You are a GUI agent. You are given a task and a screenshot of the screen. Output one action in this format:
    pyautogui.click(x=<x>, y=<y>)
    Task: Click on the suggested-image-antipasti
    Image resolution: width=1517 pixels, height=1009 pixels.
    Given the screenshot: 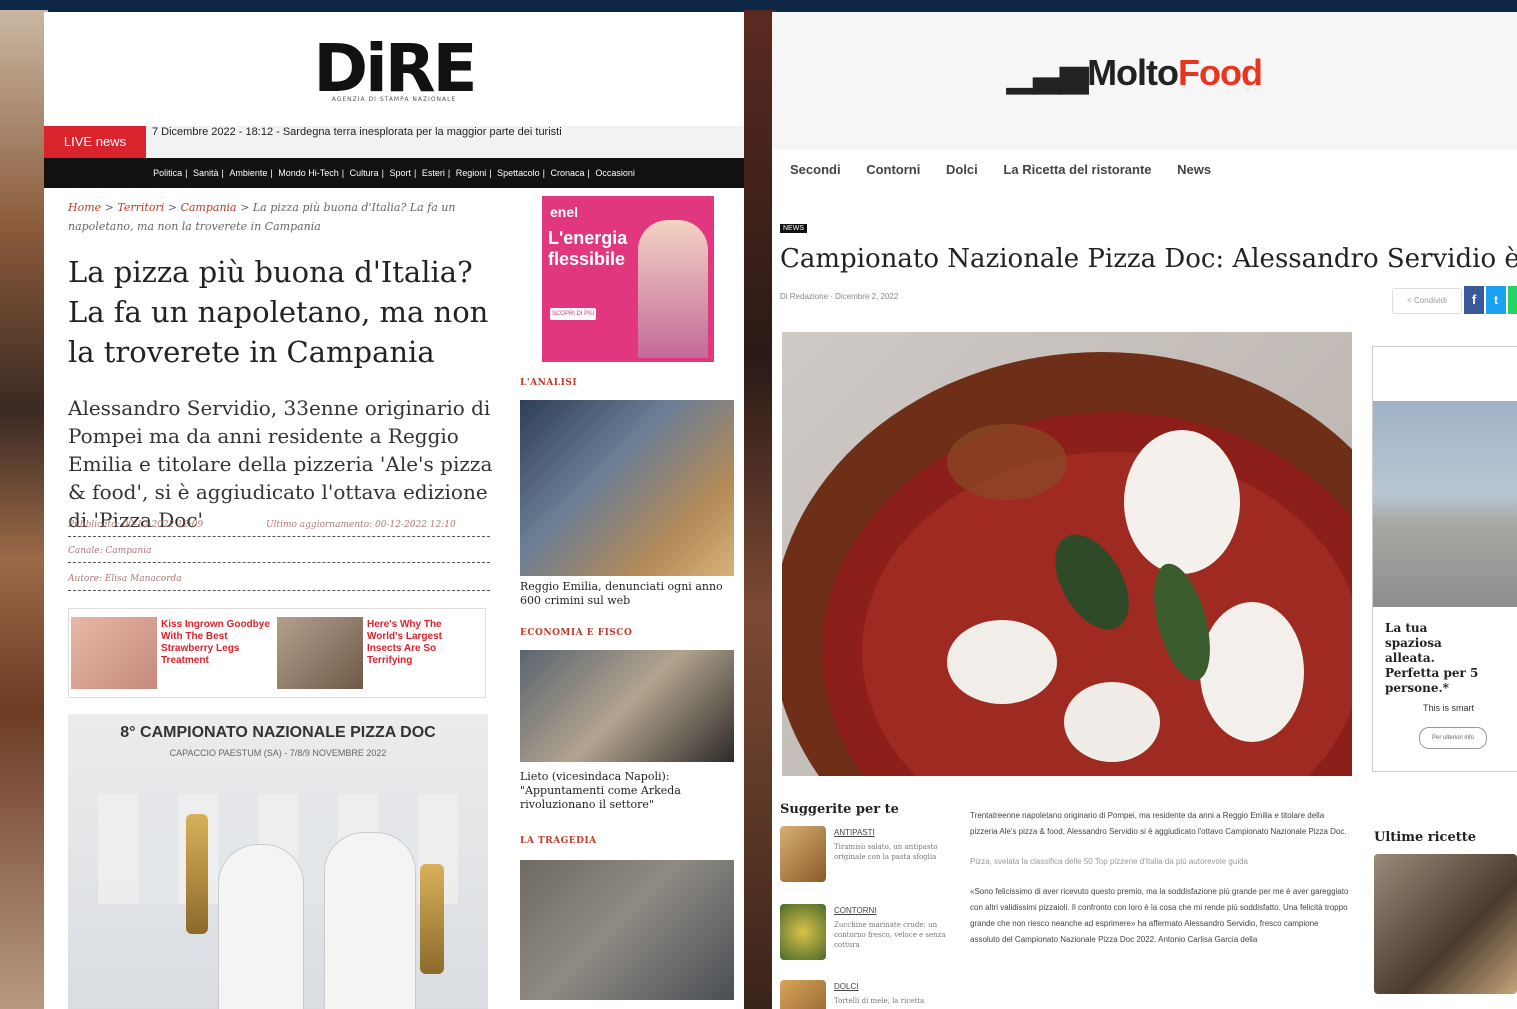 What is the action you would take?
    pyautogui.click(x=803, y=854)
    